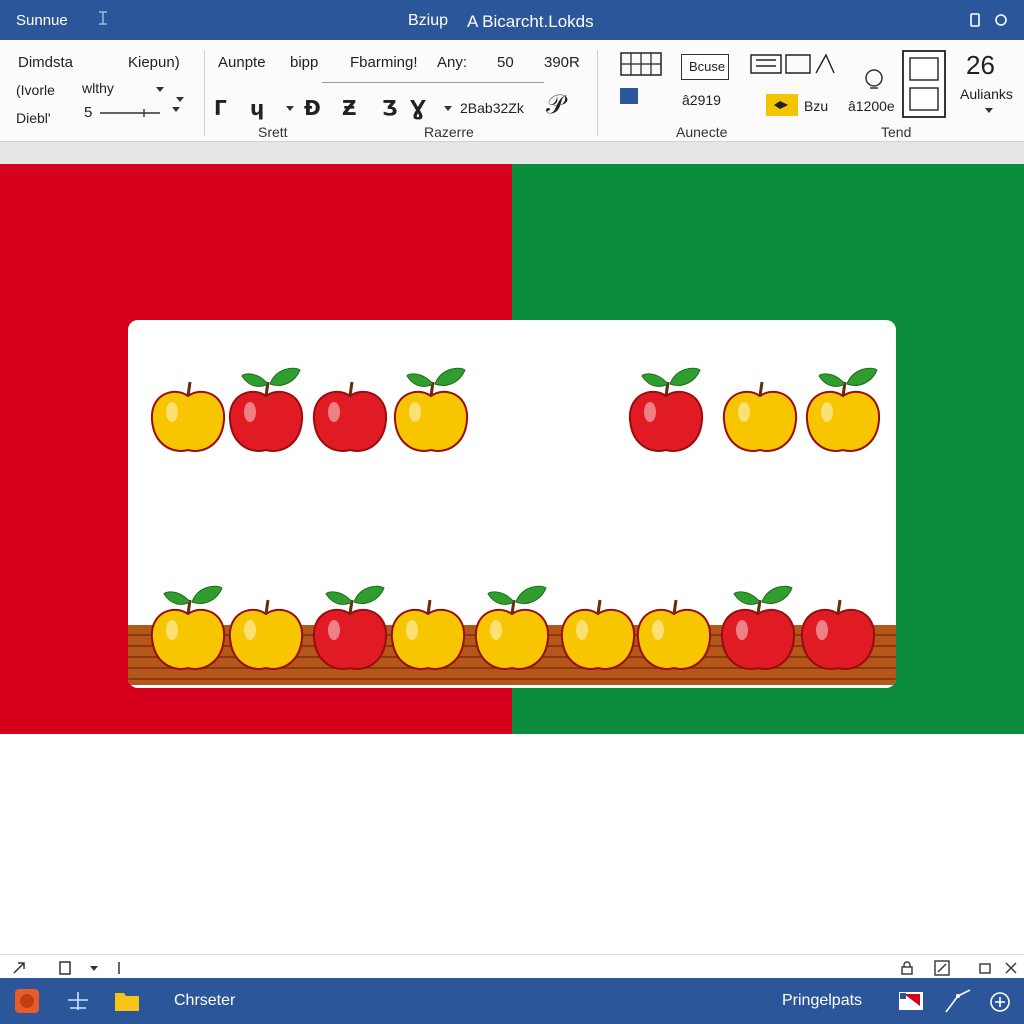 The width and height of the screenshot is (1024, 1024). What do you see at coordinates (958, 1001) in the screenshot?
I see `network-icon` at bounding box center [958, 1001].